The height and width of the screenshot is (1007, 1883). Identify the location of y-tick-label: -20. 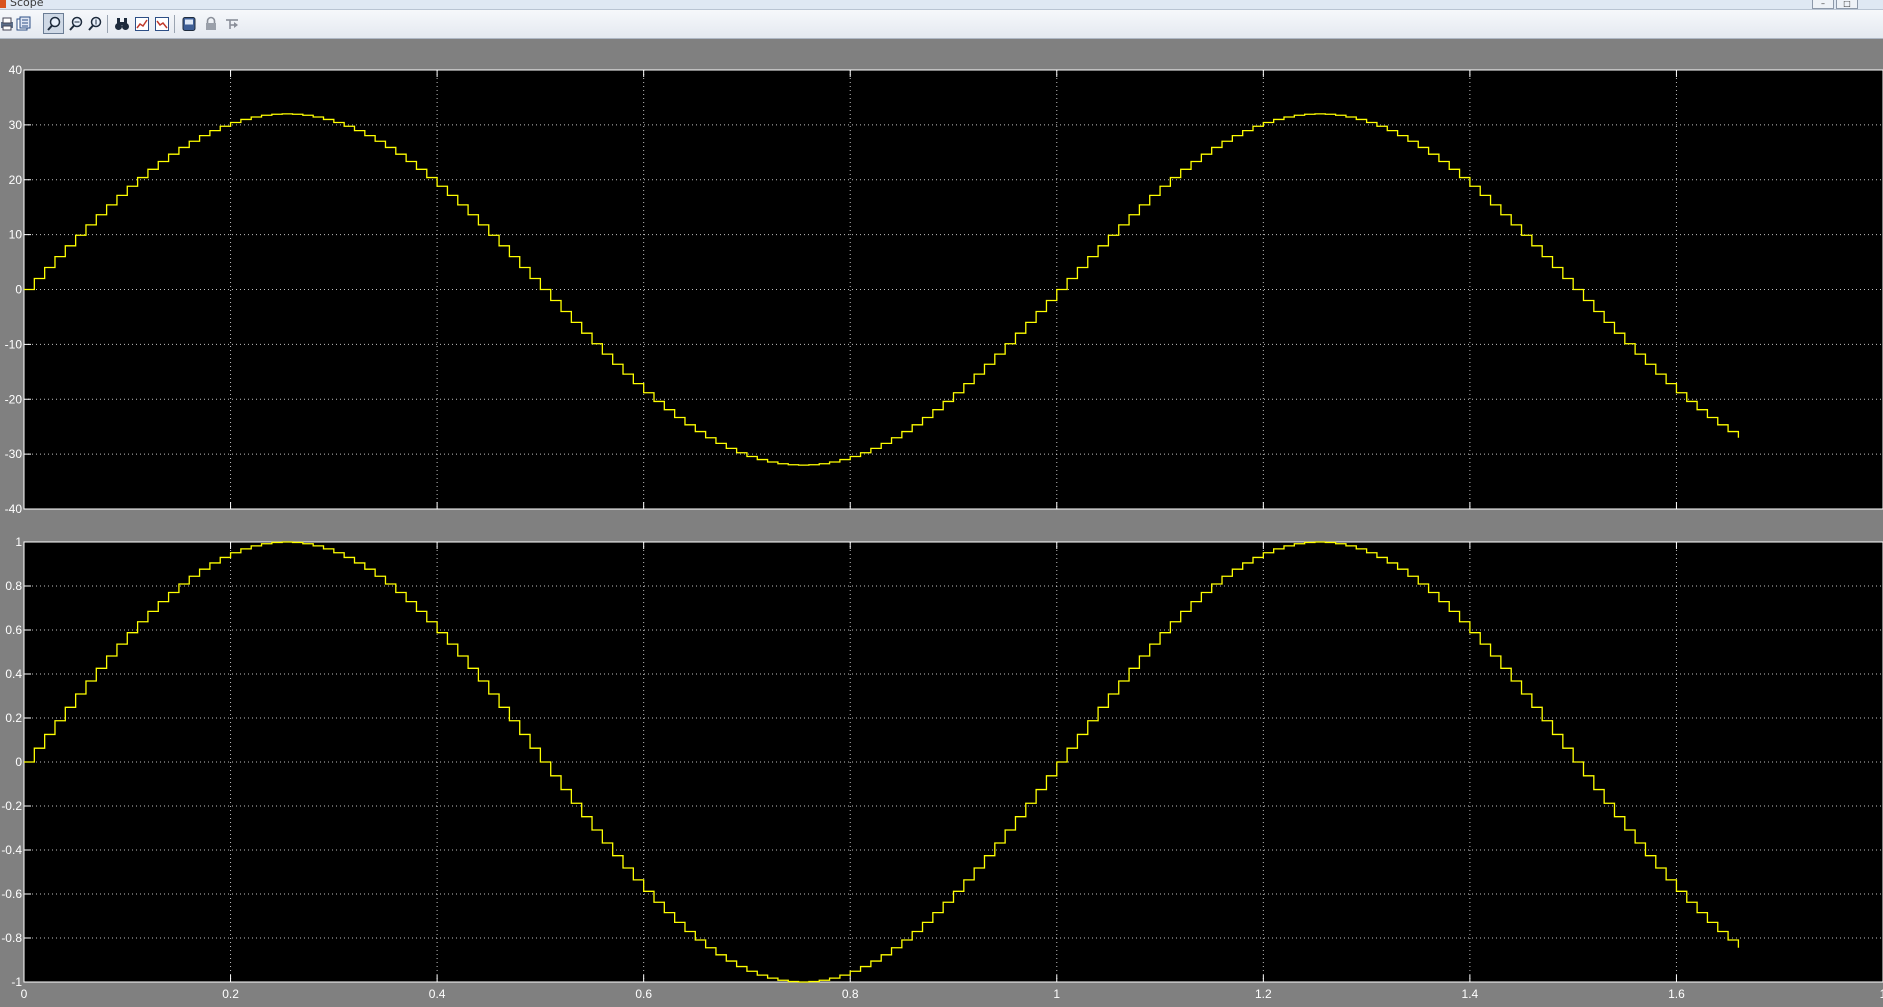
(14, 399).